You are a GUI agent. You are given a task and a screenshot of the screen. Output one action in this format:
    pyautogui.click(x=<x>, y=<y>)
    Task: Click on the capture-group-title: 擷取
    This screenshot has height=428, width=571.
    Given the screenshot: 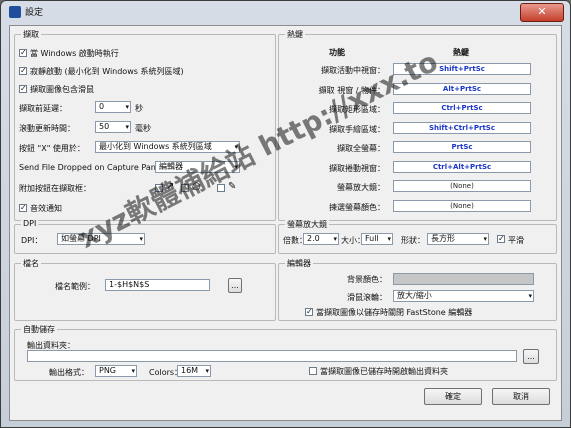 What is the action you would take?
    pyautogui.click(x=31, y=34)
    